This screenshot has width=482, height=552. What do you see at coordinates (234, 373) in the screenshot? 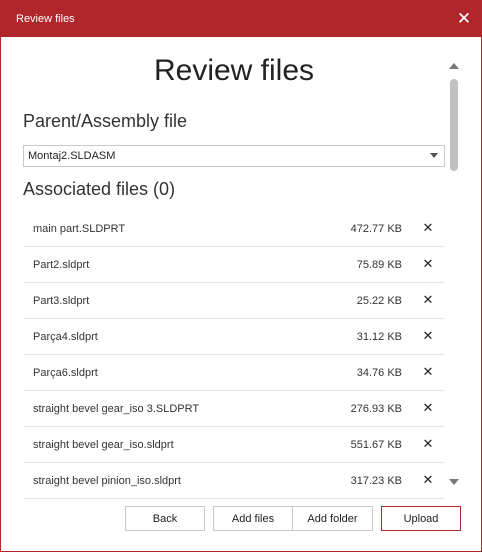
I see `list-item: Parça6.sldprt 34.76 KB ✕` at bounding box center [234, 373].